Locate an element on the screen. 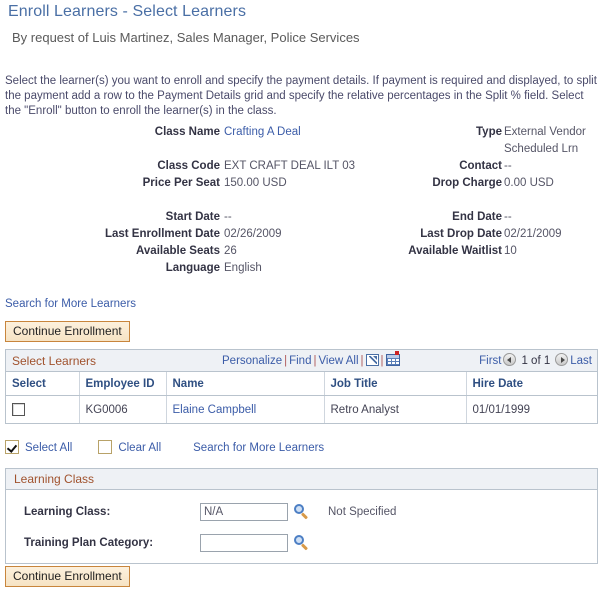  download-to-spreadsheet-icon is located at coordinates (392, 358).